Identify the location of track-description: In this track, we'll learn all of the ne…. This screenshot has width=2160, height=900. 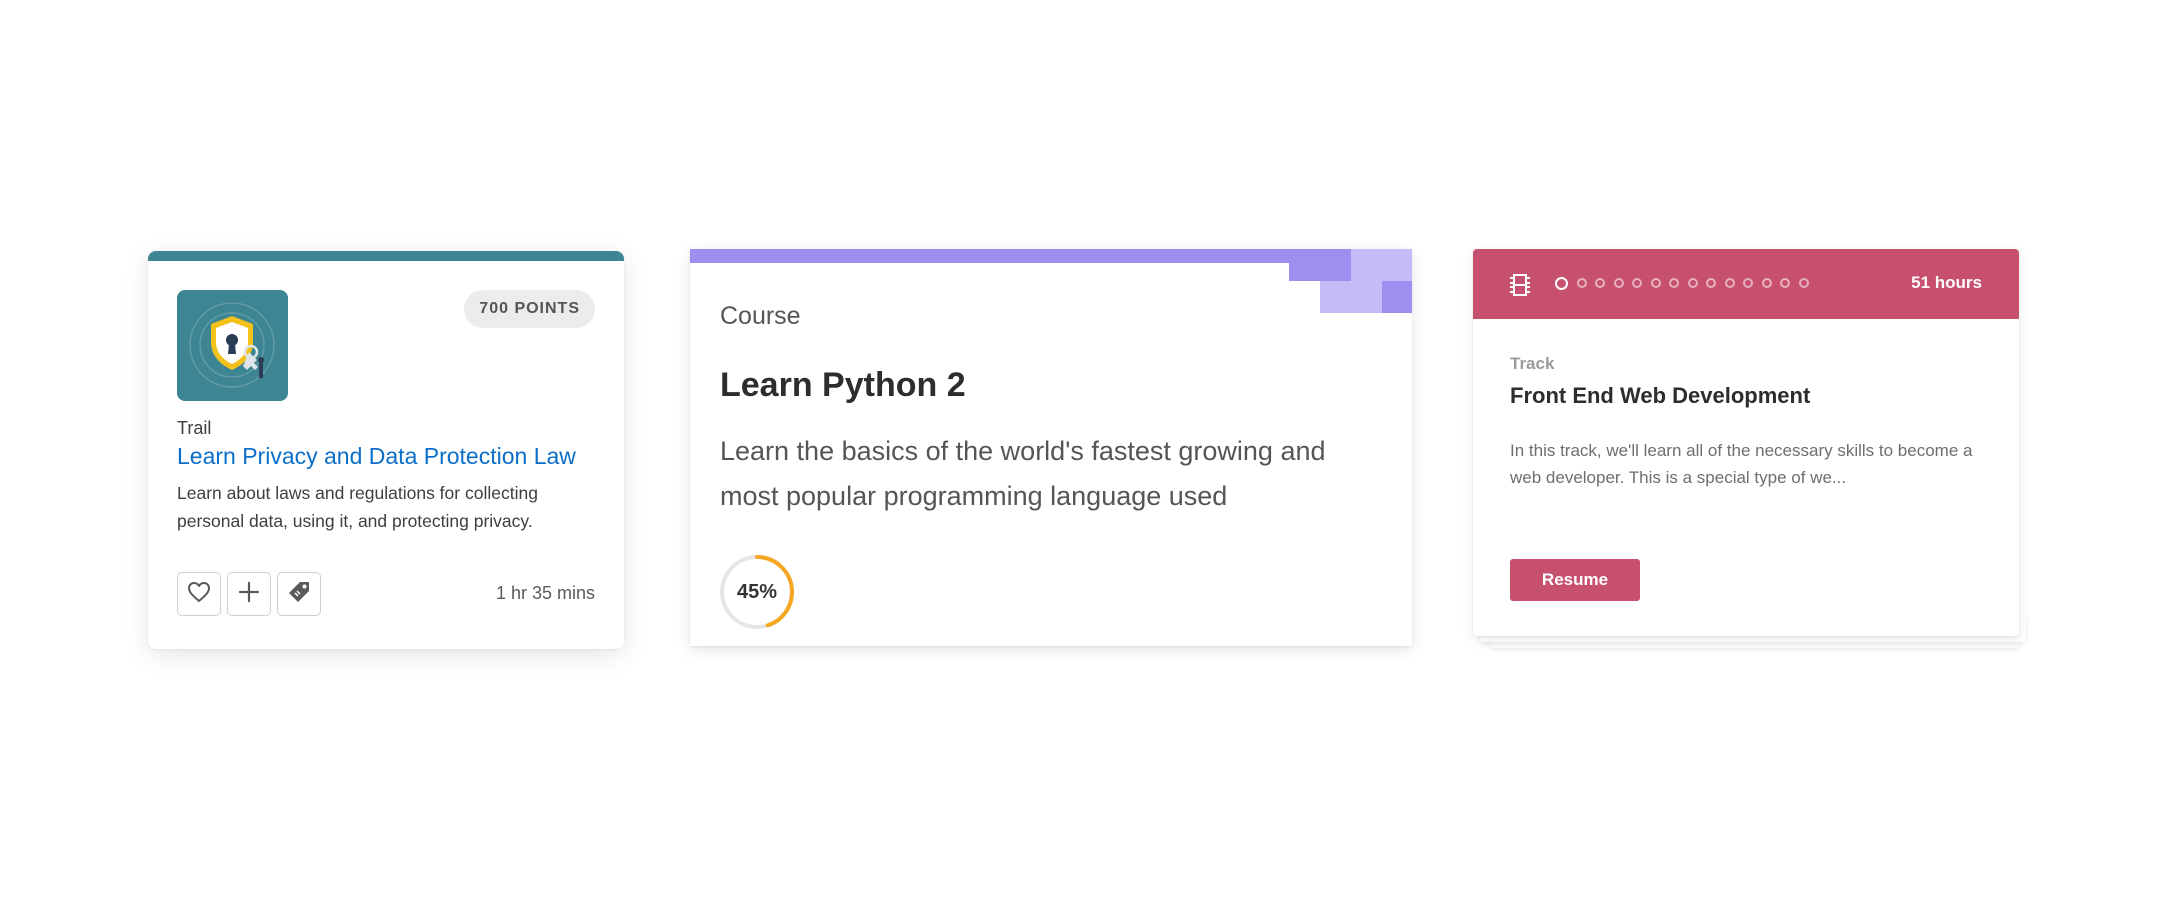
(1741, 464).